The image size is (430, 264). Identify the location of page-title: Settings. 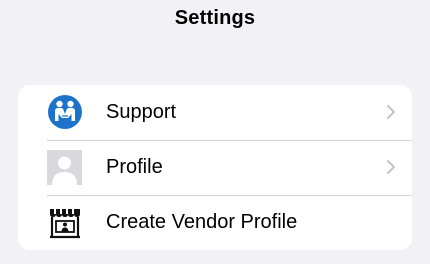
(215, 18).